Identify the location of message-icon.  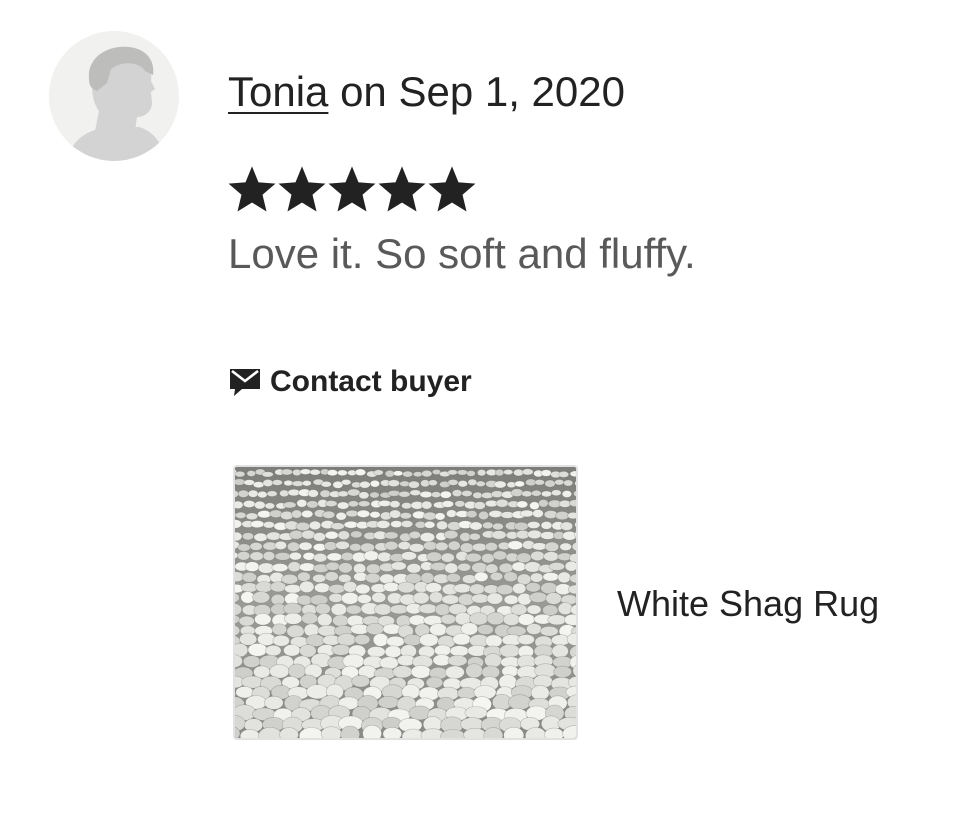
(245, 382).